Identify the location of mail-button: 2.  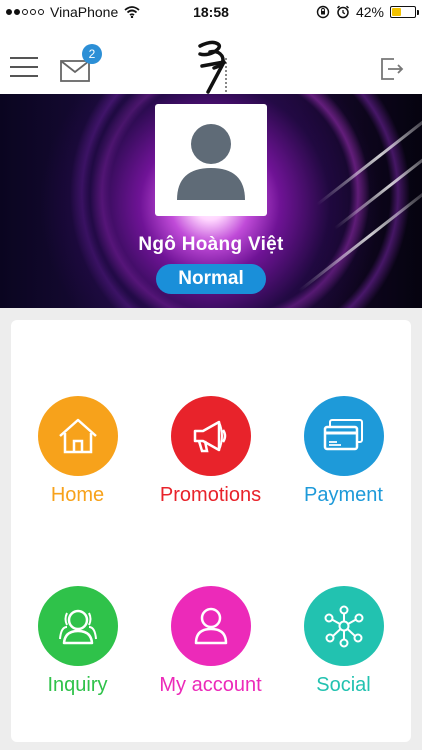
(81, 64).